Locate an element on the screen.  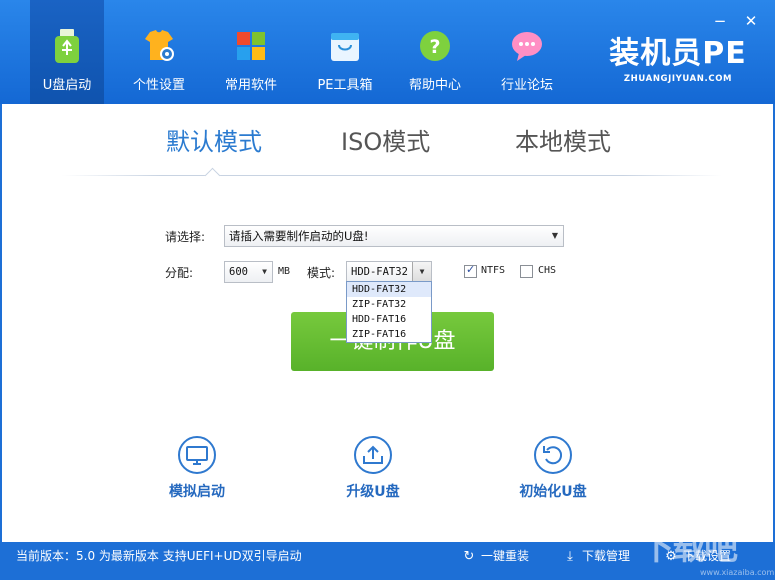
alloc-size-value: 600 is located at coordinates (238, 272).